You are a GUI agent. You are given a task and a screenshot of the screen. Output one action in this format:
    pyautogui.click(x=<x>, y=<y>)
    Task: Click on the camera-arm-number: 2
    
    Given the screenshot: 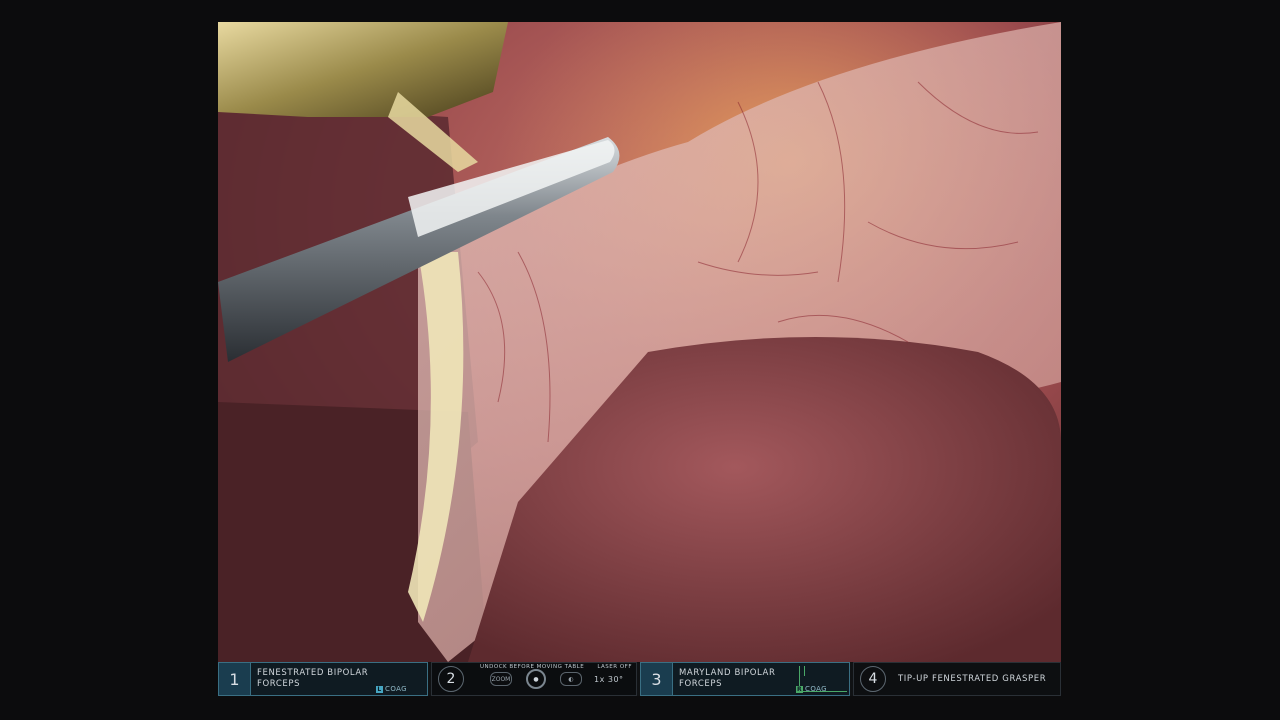 What is the action you would take?
    pyautogui.click(x=451, y=679)
    